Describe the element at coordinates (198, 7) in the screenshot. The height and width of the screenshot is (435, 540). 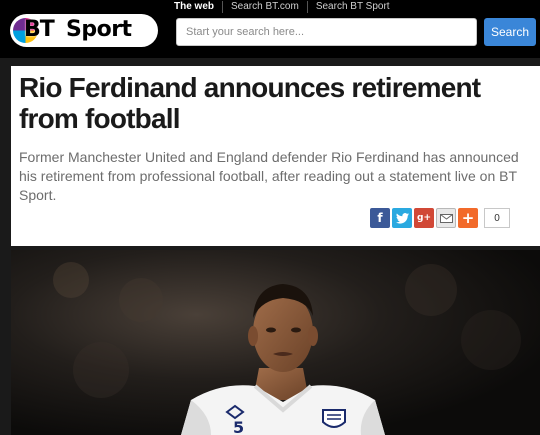
I see `search-tab-the-web: The web` at that location.